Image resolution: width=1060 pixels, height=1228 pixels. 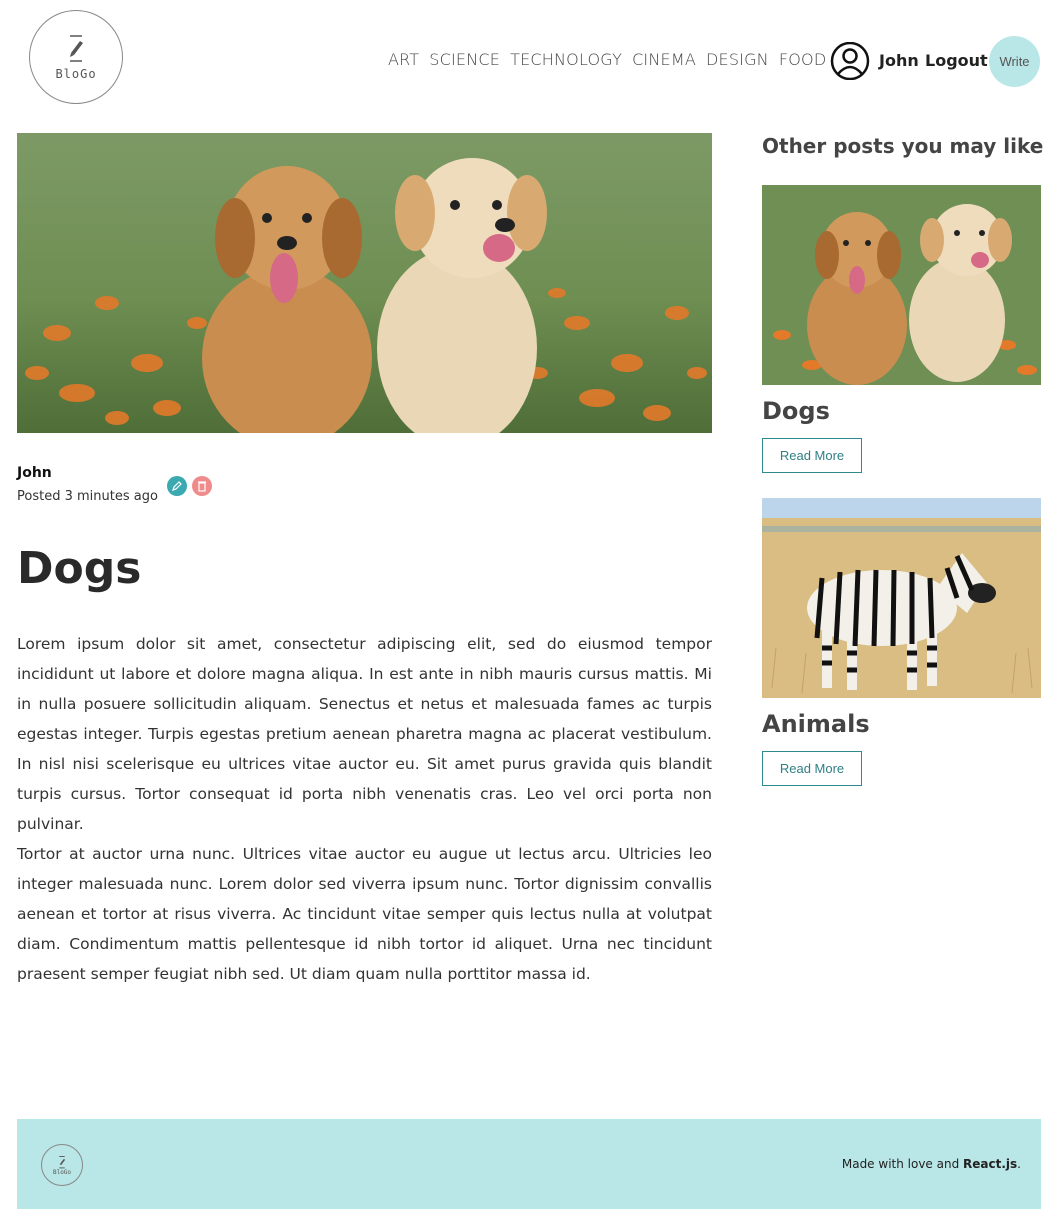 I want to click on delete-post-button, so click(x=202, y=486).